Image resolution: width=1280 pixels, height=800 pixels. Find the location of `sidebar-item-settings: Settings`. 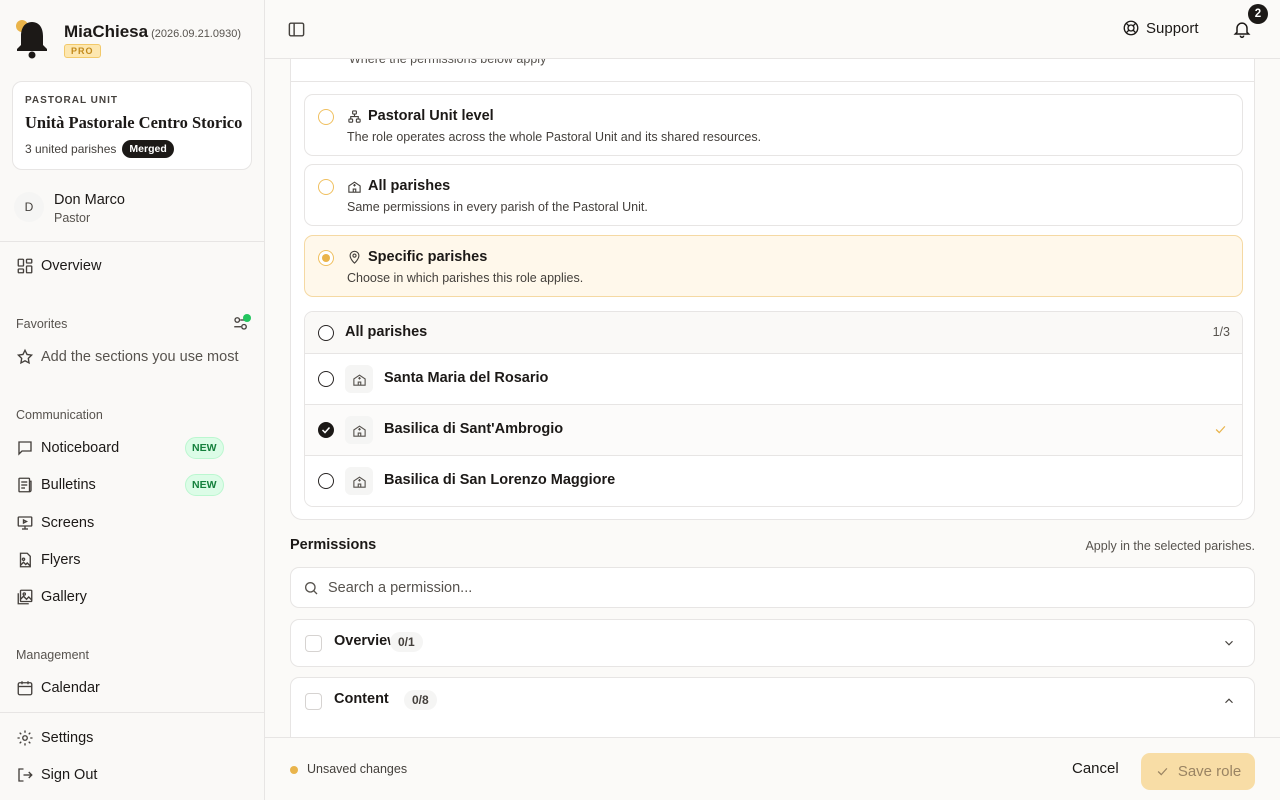

sidebar-item-settings: Settings is located at coordinates (132, 738).